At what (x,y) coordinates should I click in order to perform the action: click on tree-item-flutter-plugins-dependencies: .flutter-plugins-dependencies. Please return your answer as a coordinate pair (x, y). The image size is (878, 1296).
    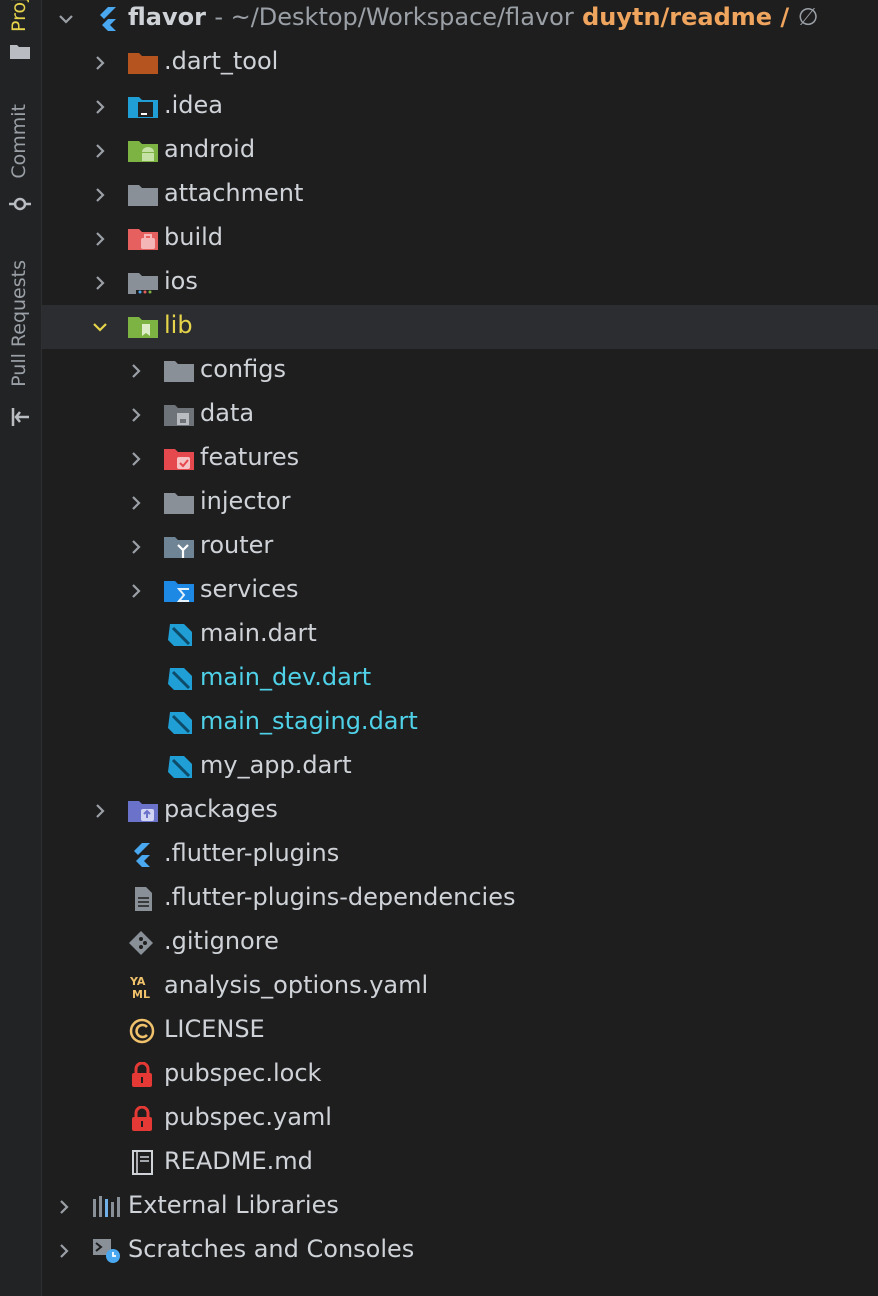
    Looking at the image, I should click on (460, 899).